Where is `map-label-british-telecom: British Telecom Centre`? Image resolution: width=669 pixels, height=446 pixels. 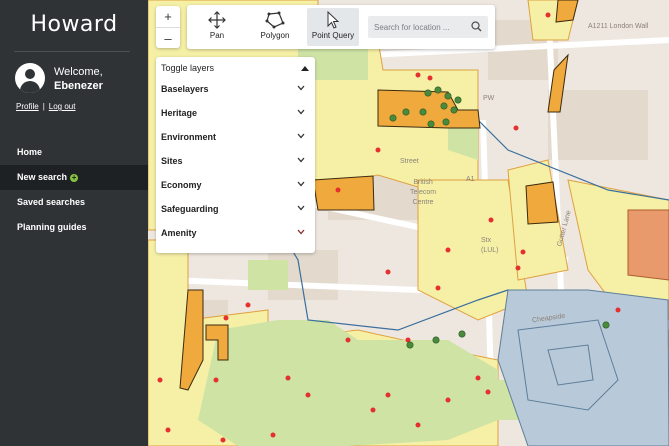
map-label-british-telecom: British Telecom Centre is located at coordinates (423, 192).